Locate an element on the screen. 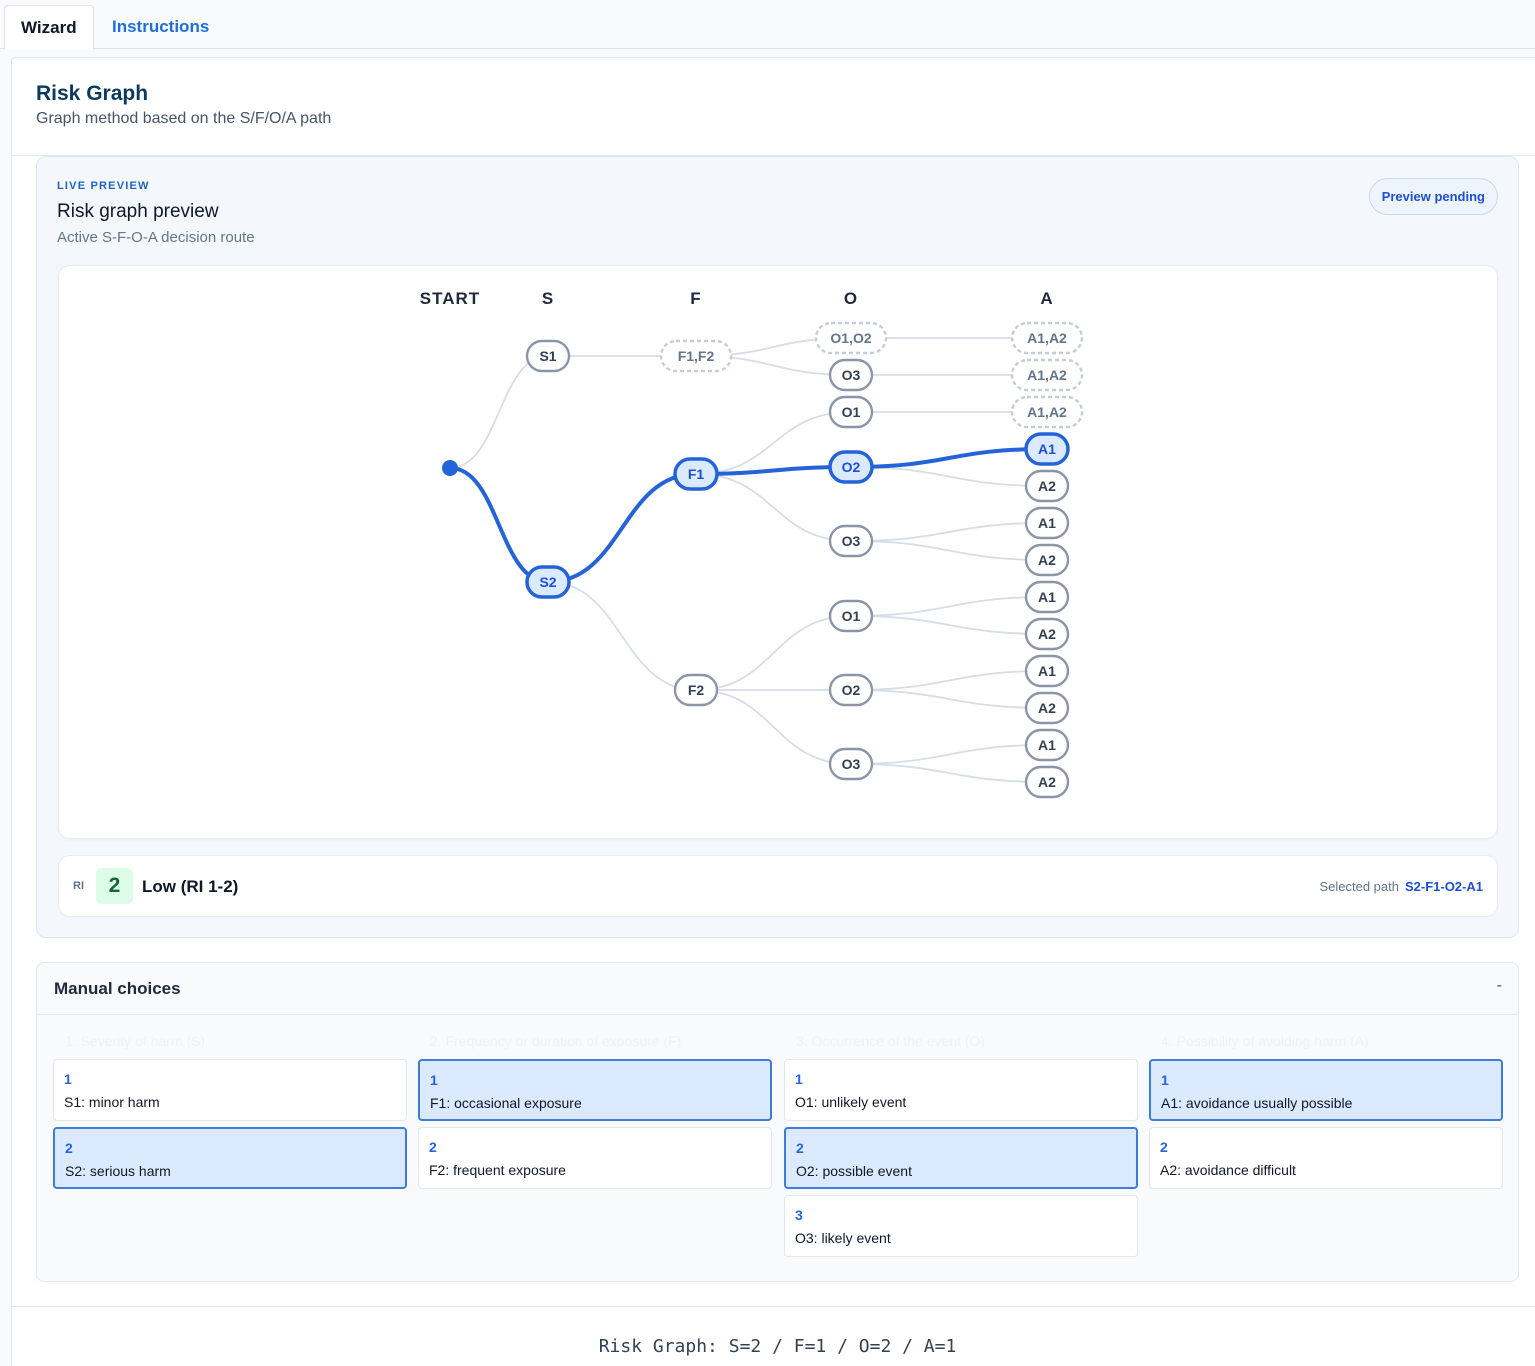  graph-node-o-s1a: O1,O2 is located at coordinates (851, 338).